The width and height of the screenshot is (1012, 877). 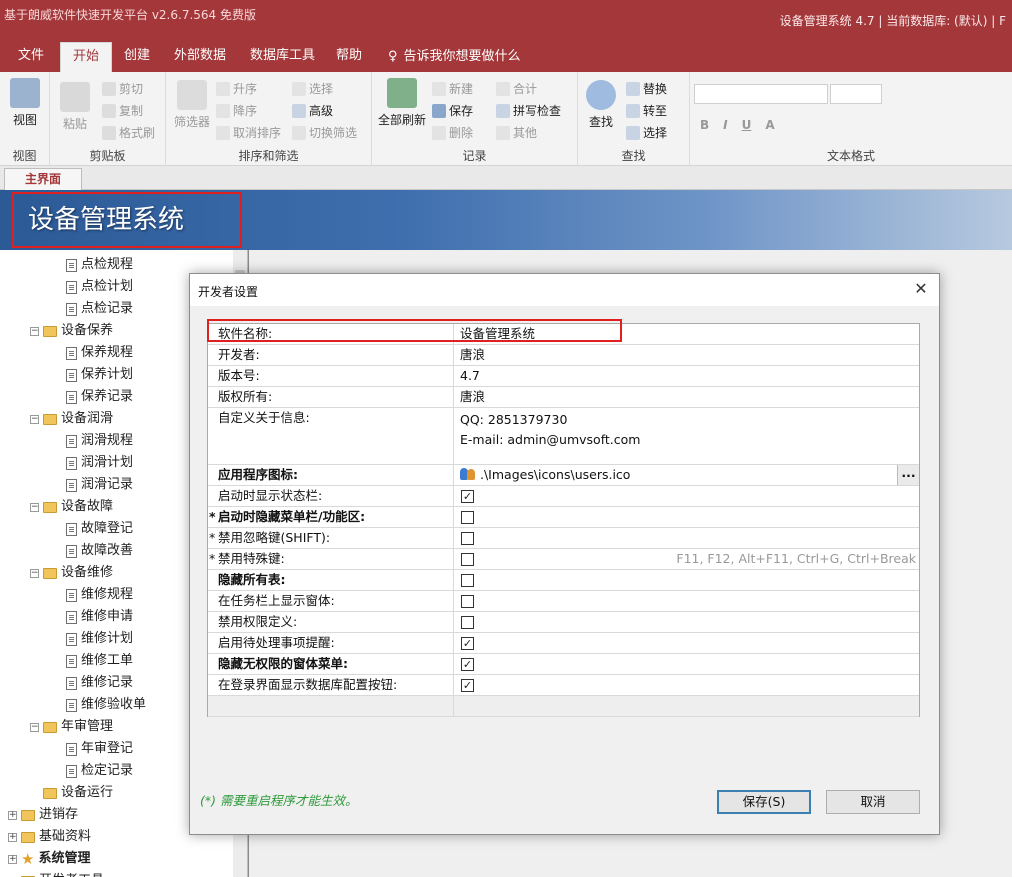 What do you see at coordinates (99, 661) in the screenshot?
I see `tree-item: 维修工单` at bounding box center [99, 661].